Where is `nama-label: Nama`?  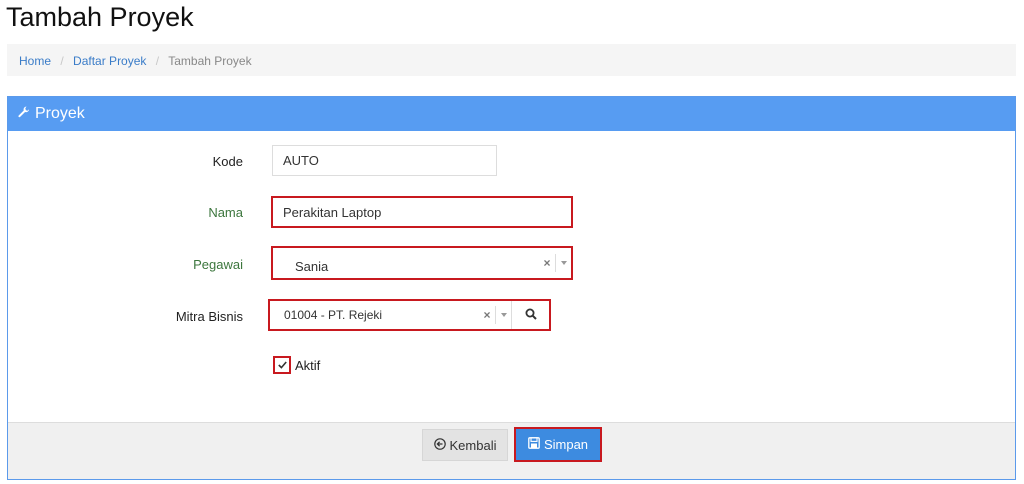
nama-label: Nama is located at coordinates (225, 212).